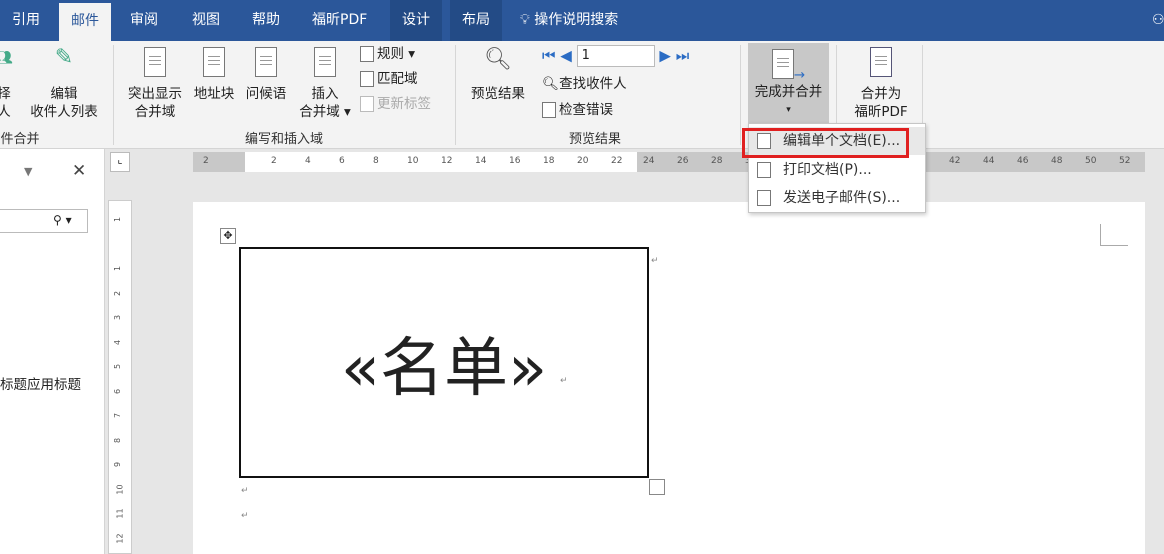 The height and width of the screenshot is (554, 1164). Describe the element at coordinates (7, 85) in the screenshot. I see `select-recipients-button: 👥︎ 择 人` at that location.